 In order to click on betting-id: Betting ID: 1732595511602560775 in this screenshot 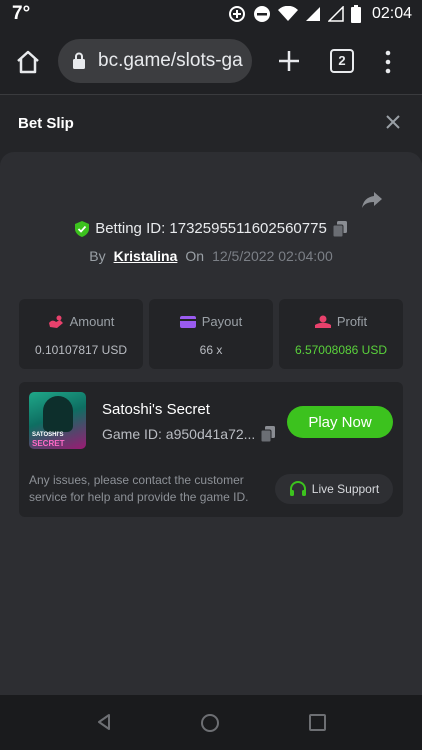, I will do `click(211, 228)`.